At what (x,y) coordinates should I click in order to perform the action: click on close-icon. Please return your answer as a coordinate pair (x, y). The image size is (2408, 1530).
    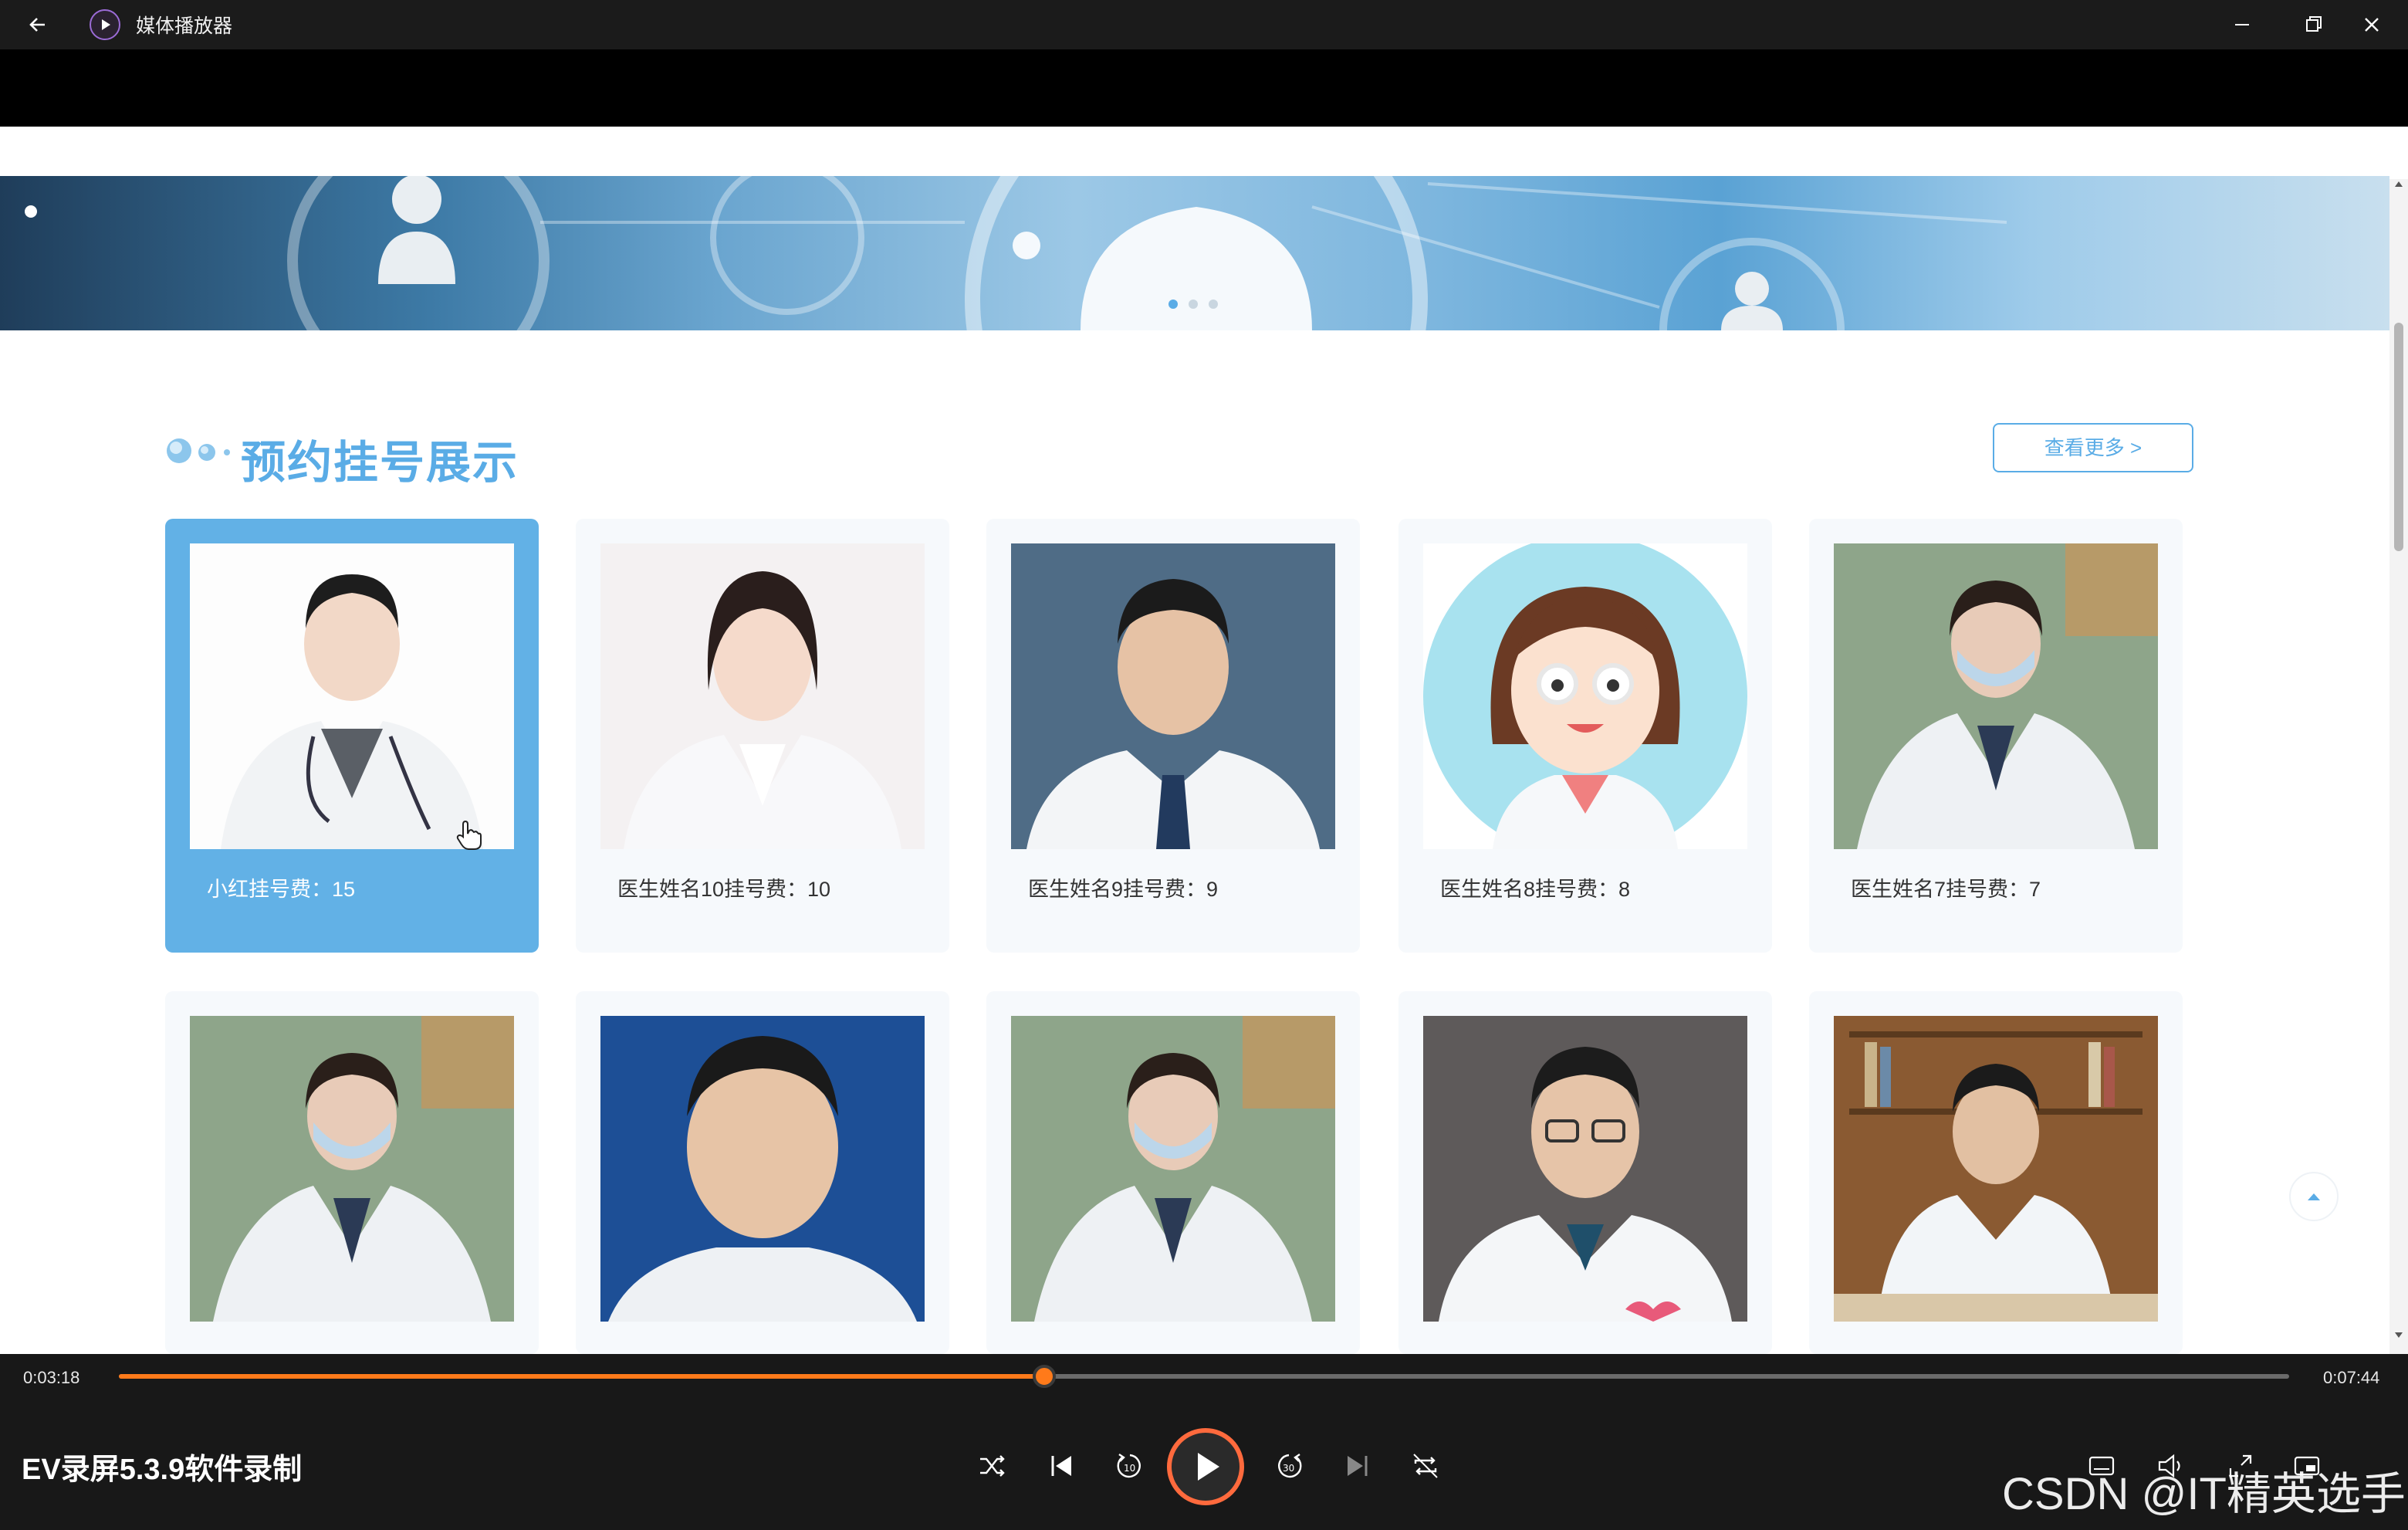
    Looking at the image, I should click on (2371, 25).